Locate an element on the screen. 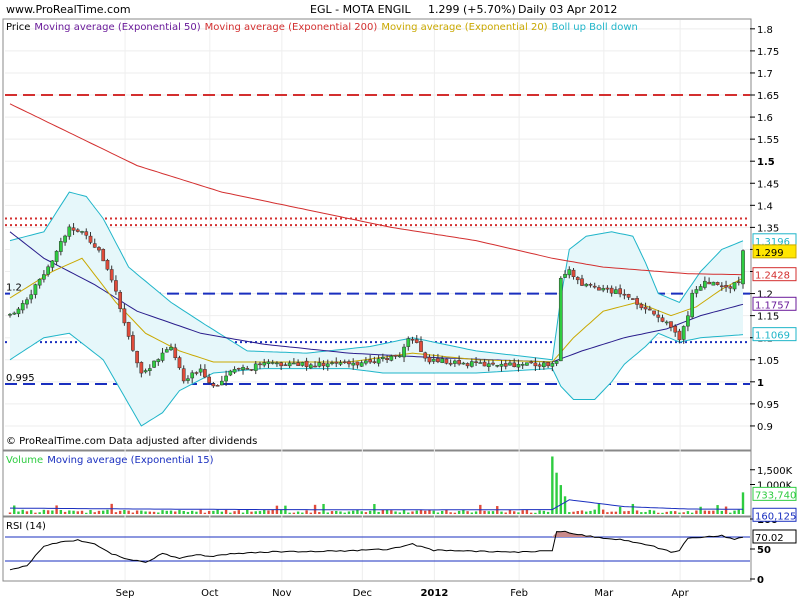  site-title: www.ProRealTime.com is located at coordinates (68, 9).